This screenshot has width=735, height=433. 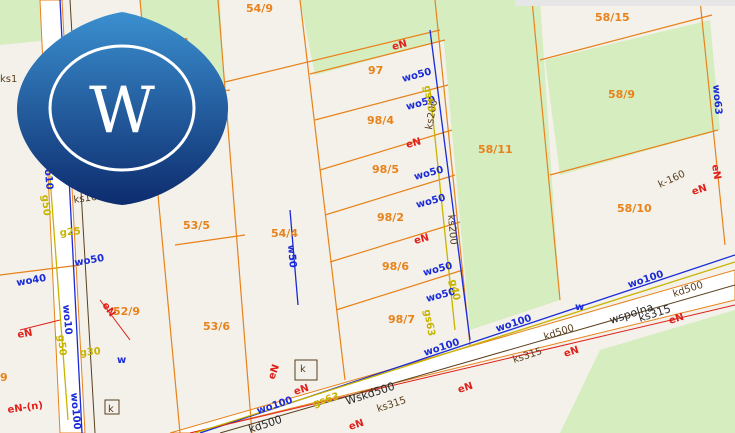 I want to click on network-label: wo100, so click(x=646, y=280).